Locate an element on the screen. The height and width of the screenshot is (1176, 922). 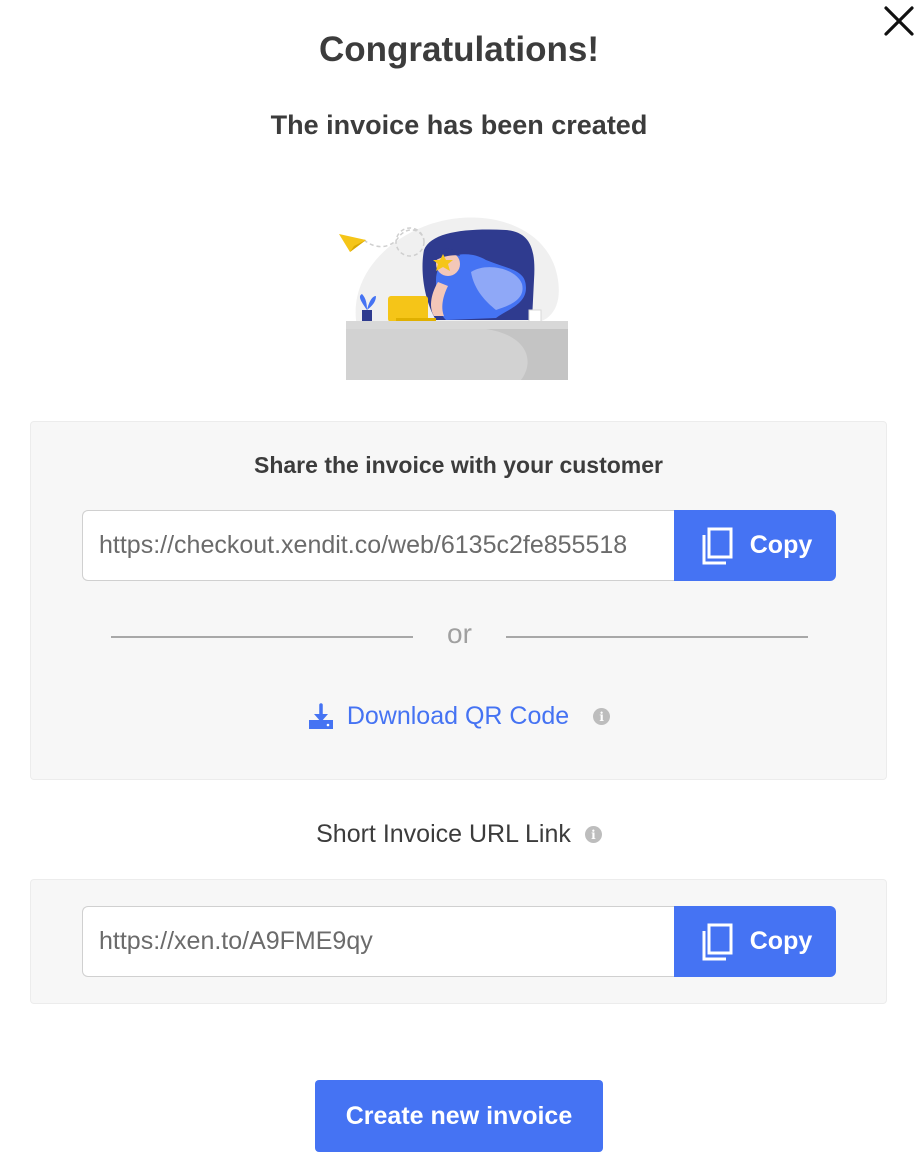
short-link-row: Copy is located at coordinates (459, 941).